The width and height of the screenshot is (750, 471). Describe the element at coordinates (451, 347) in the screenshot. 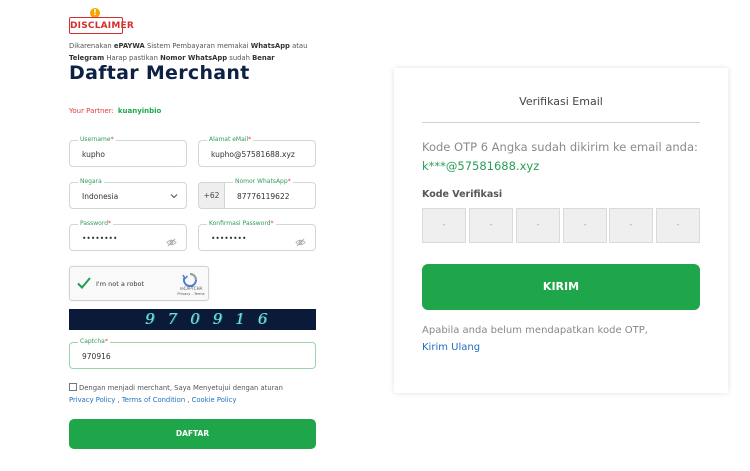

I see `resend-link: Kirim Ulang` at that location.